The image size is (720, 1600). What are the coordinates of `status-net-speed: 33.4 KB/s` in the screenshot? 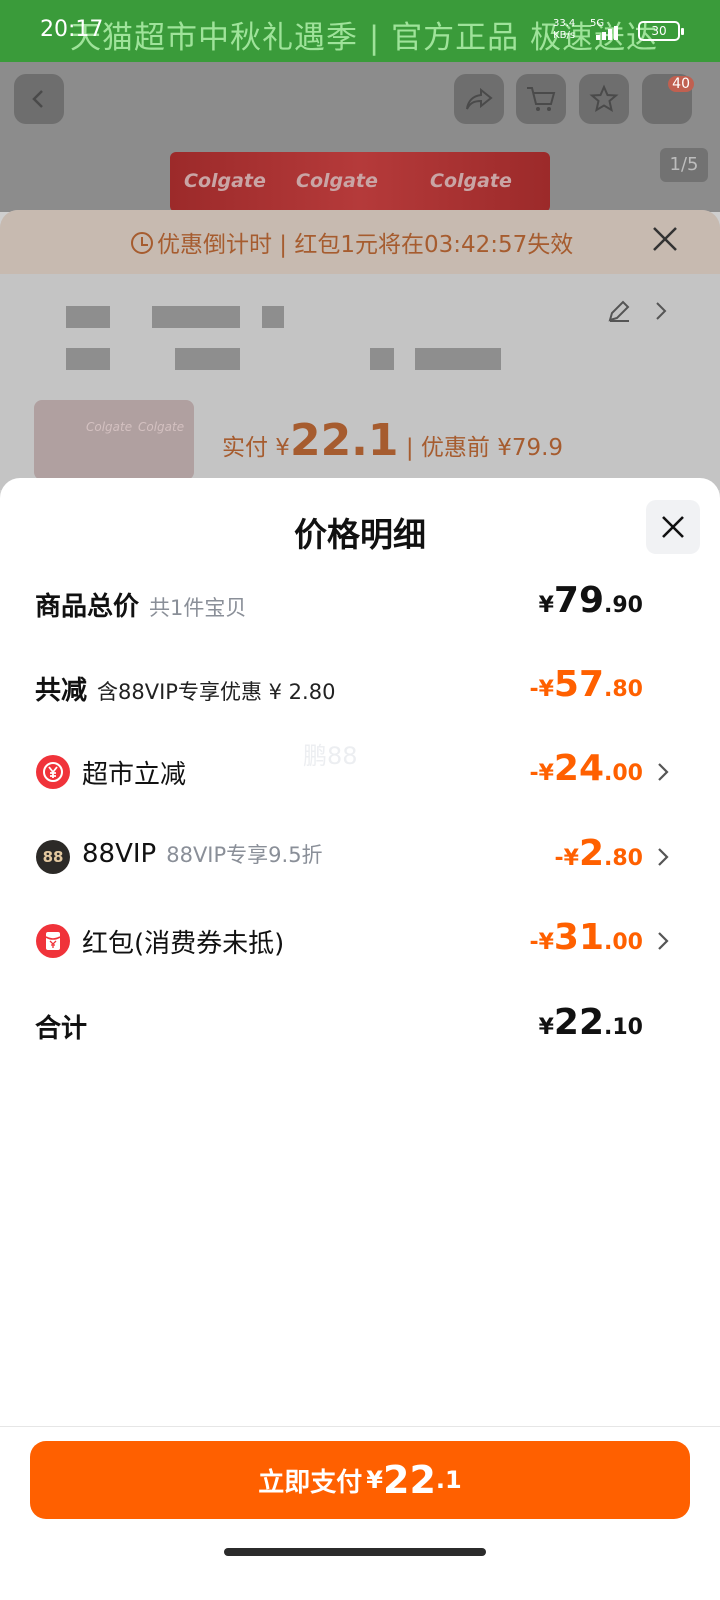 It's located at (564, 30).